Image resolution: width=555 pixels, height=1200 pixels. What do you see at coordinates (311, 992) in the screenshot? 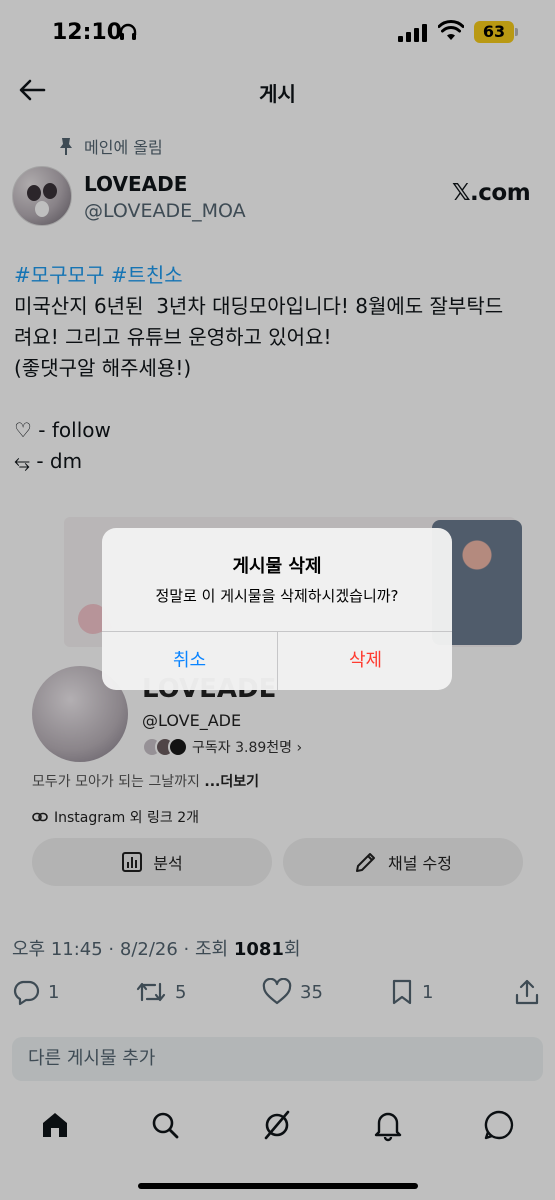
I see `like-count: 35` at bounding box center [311, 992].